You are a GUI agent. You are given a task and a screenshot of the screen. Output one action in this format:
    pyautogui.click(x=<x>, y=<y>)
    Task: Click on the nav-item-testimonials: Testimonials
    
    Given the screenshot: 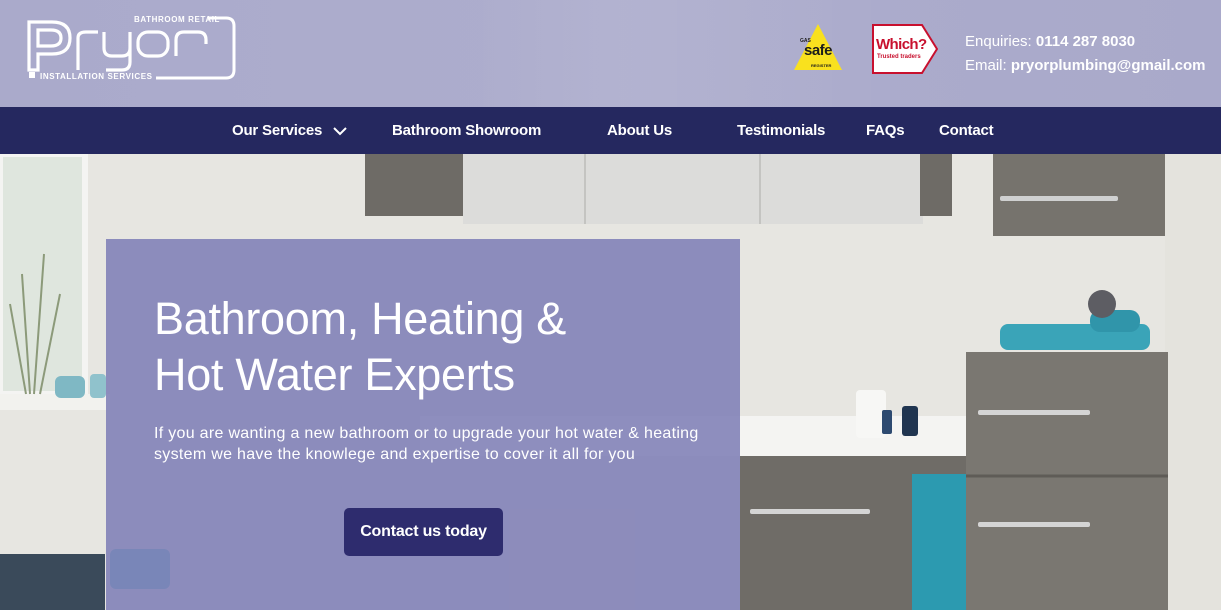 What is the action you would take?
    pyautogui.click(x=781, y=130)
    